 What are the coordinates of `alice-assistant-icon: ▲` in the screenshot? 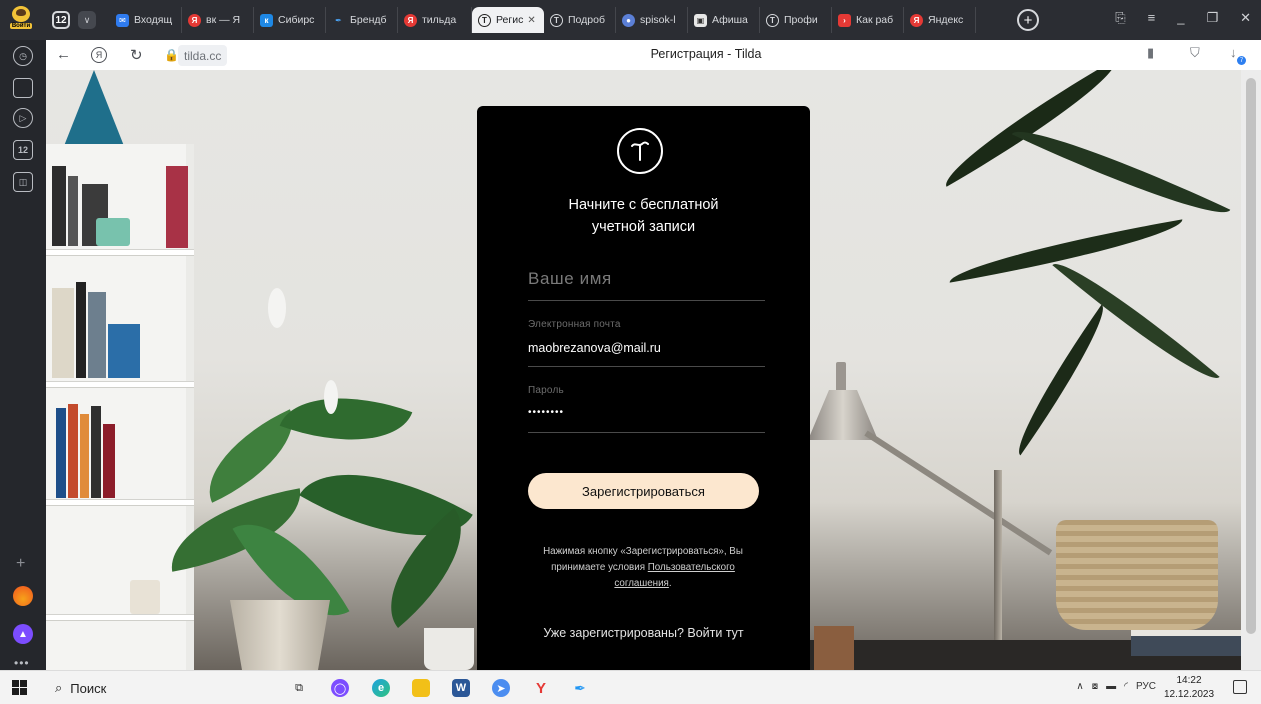 It's located at (23, 634).